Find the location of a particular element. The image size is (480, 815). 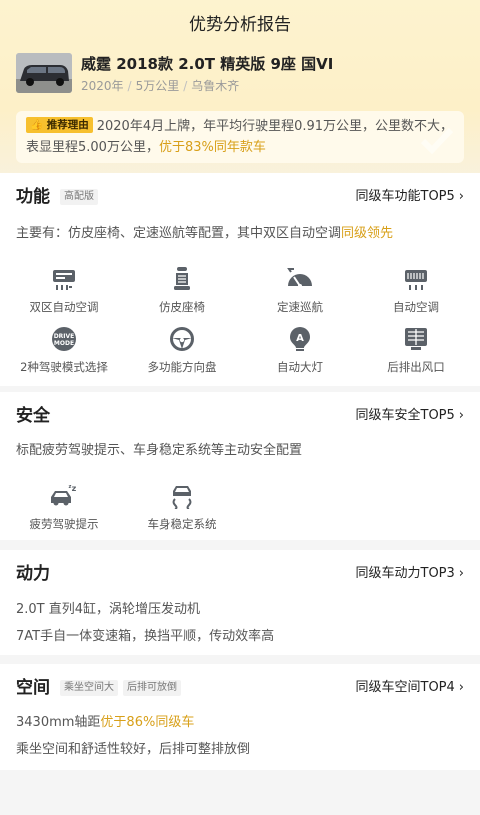

drive-mode-icon: DRIVE MODE is located at coordinates (64, 339).